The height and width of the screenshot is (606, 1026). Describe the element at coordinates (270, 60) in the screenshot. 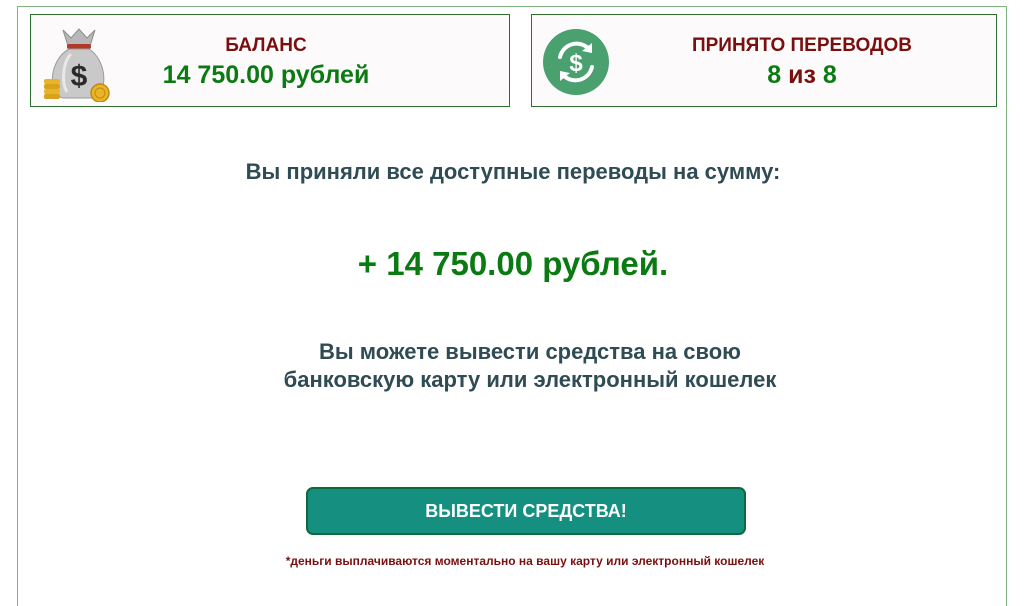

I see `balance-card: $ БАЛАНС 14 750.00 рублей` at that location.